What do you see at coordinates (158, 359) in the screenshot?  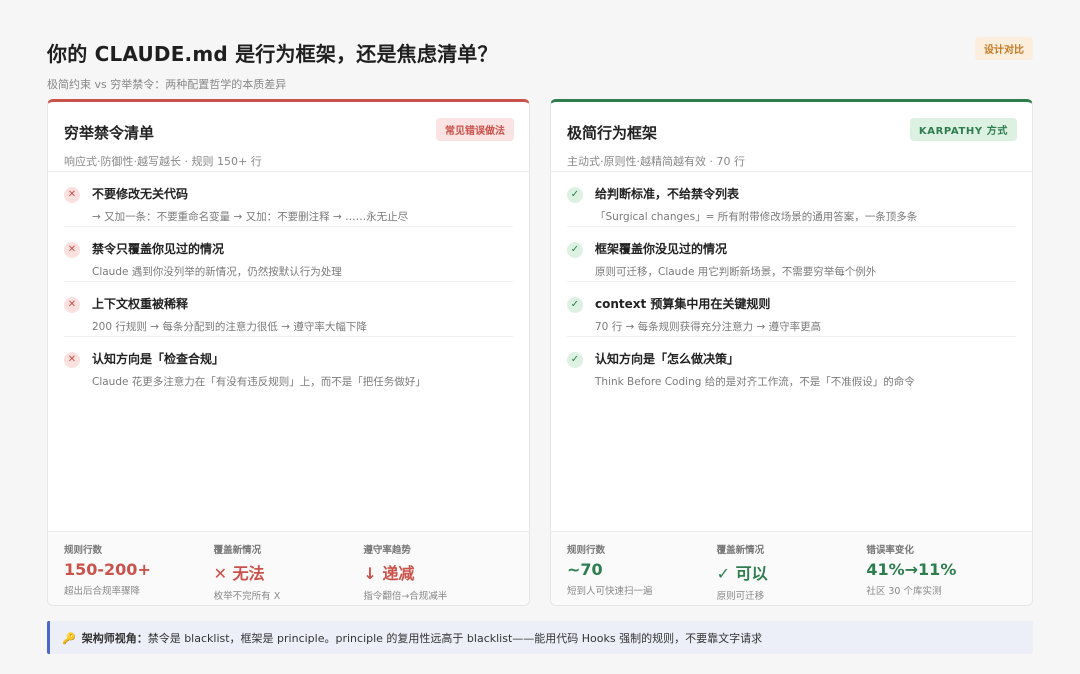 I see `item-title: 认知方向是「检查合规」` at bounding box center [158, 359].